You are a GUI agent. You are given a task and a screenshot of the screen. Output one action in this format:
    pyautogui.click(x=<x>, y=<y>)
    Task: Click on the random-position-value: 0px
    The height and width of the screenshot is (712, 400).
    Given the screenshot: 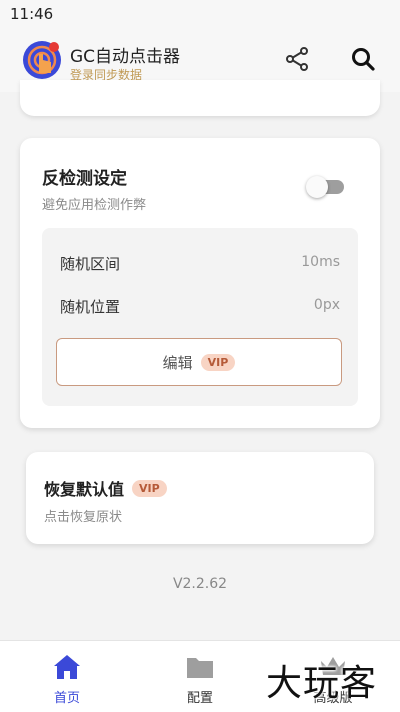 What is the action you would take?
    pyautogui.click(x=326, y=305)
    